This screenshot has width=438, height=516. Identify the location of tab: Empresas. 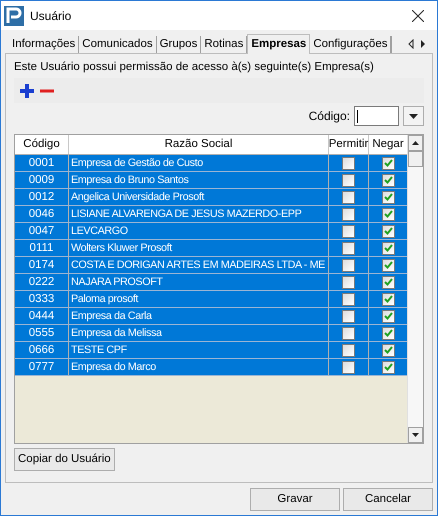
(278, 44).